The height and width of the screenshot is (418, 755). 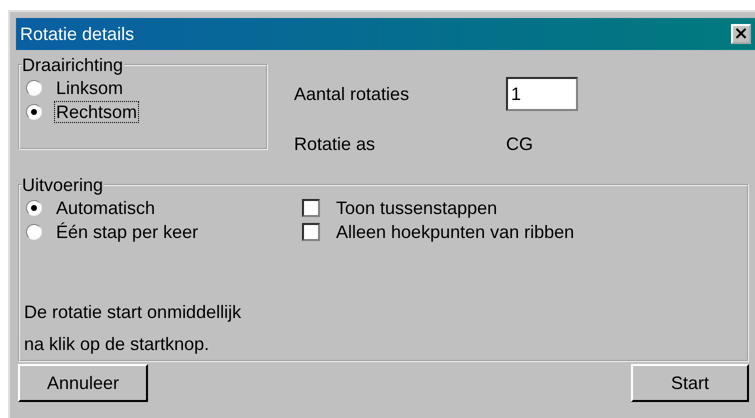 I want to click on group-label: Draairichting, so click(x=73, y=65).